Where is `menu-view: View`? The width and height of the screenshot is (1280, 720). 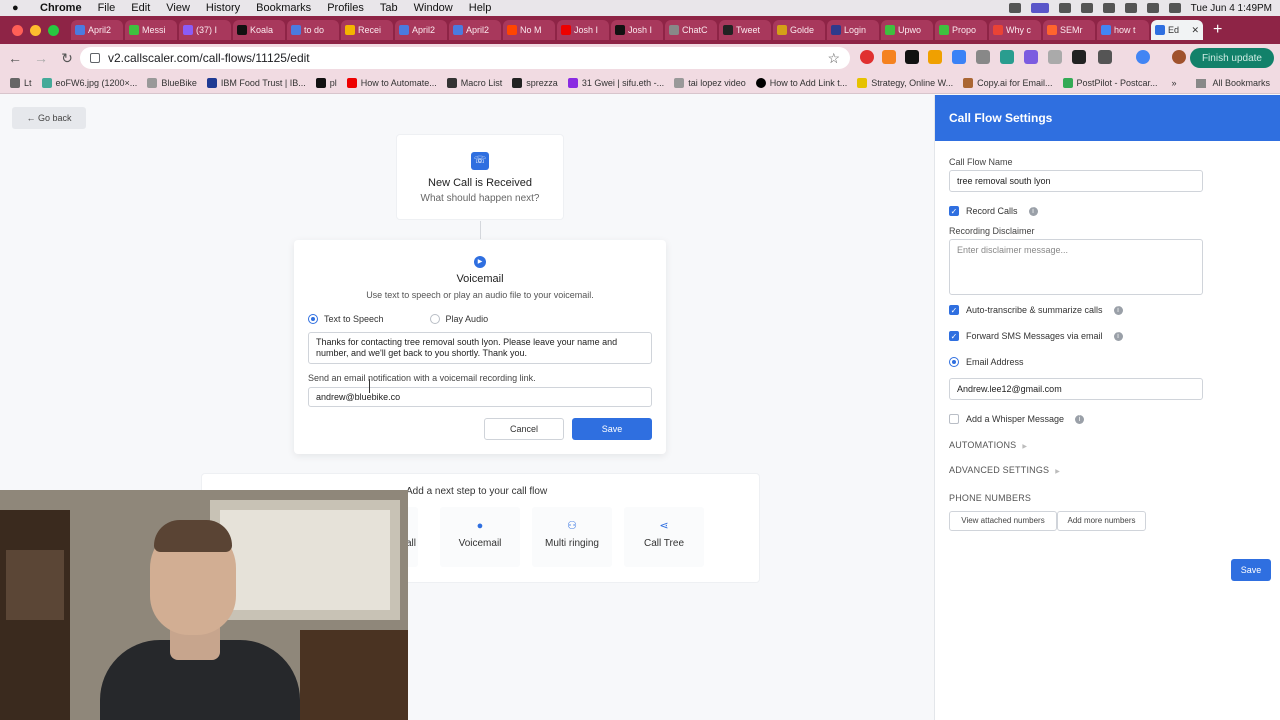 menu-view: View is located at coordinates (178, 8).